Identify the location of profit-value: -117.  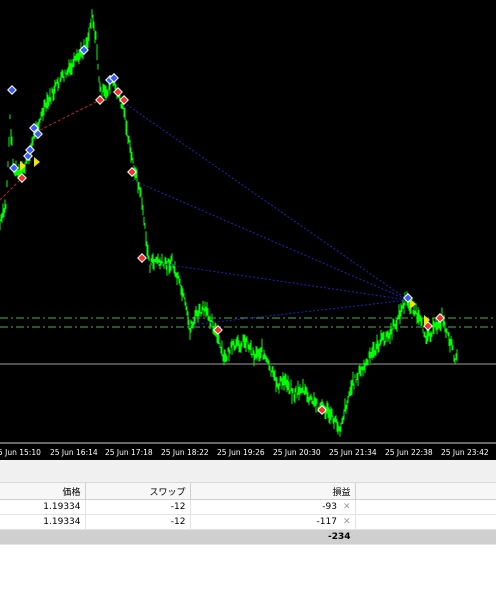
(326, 522).